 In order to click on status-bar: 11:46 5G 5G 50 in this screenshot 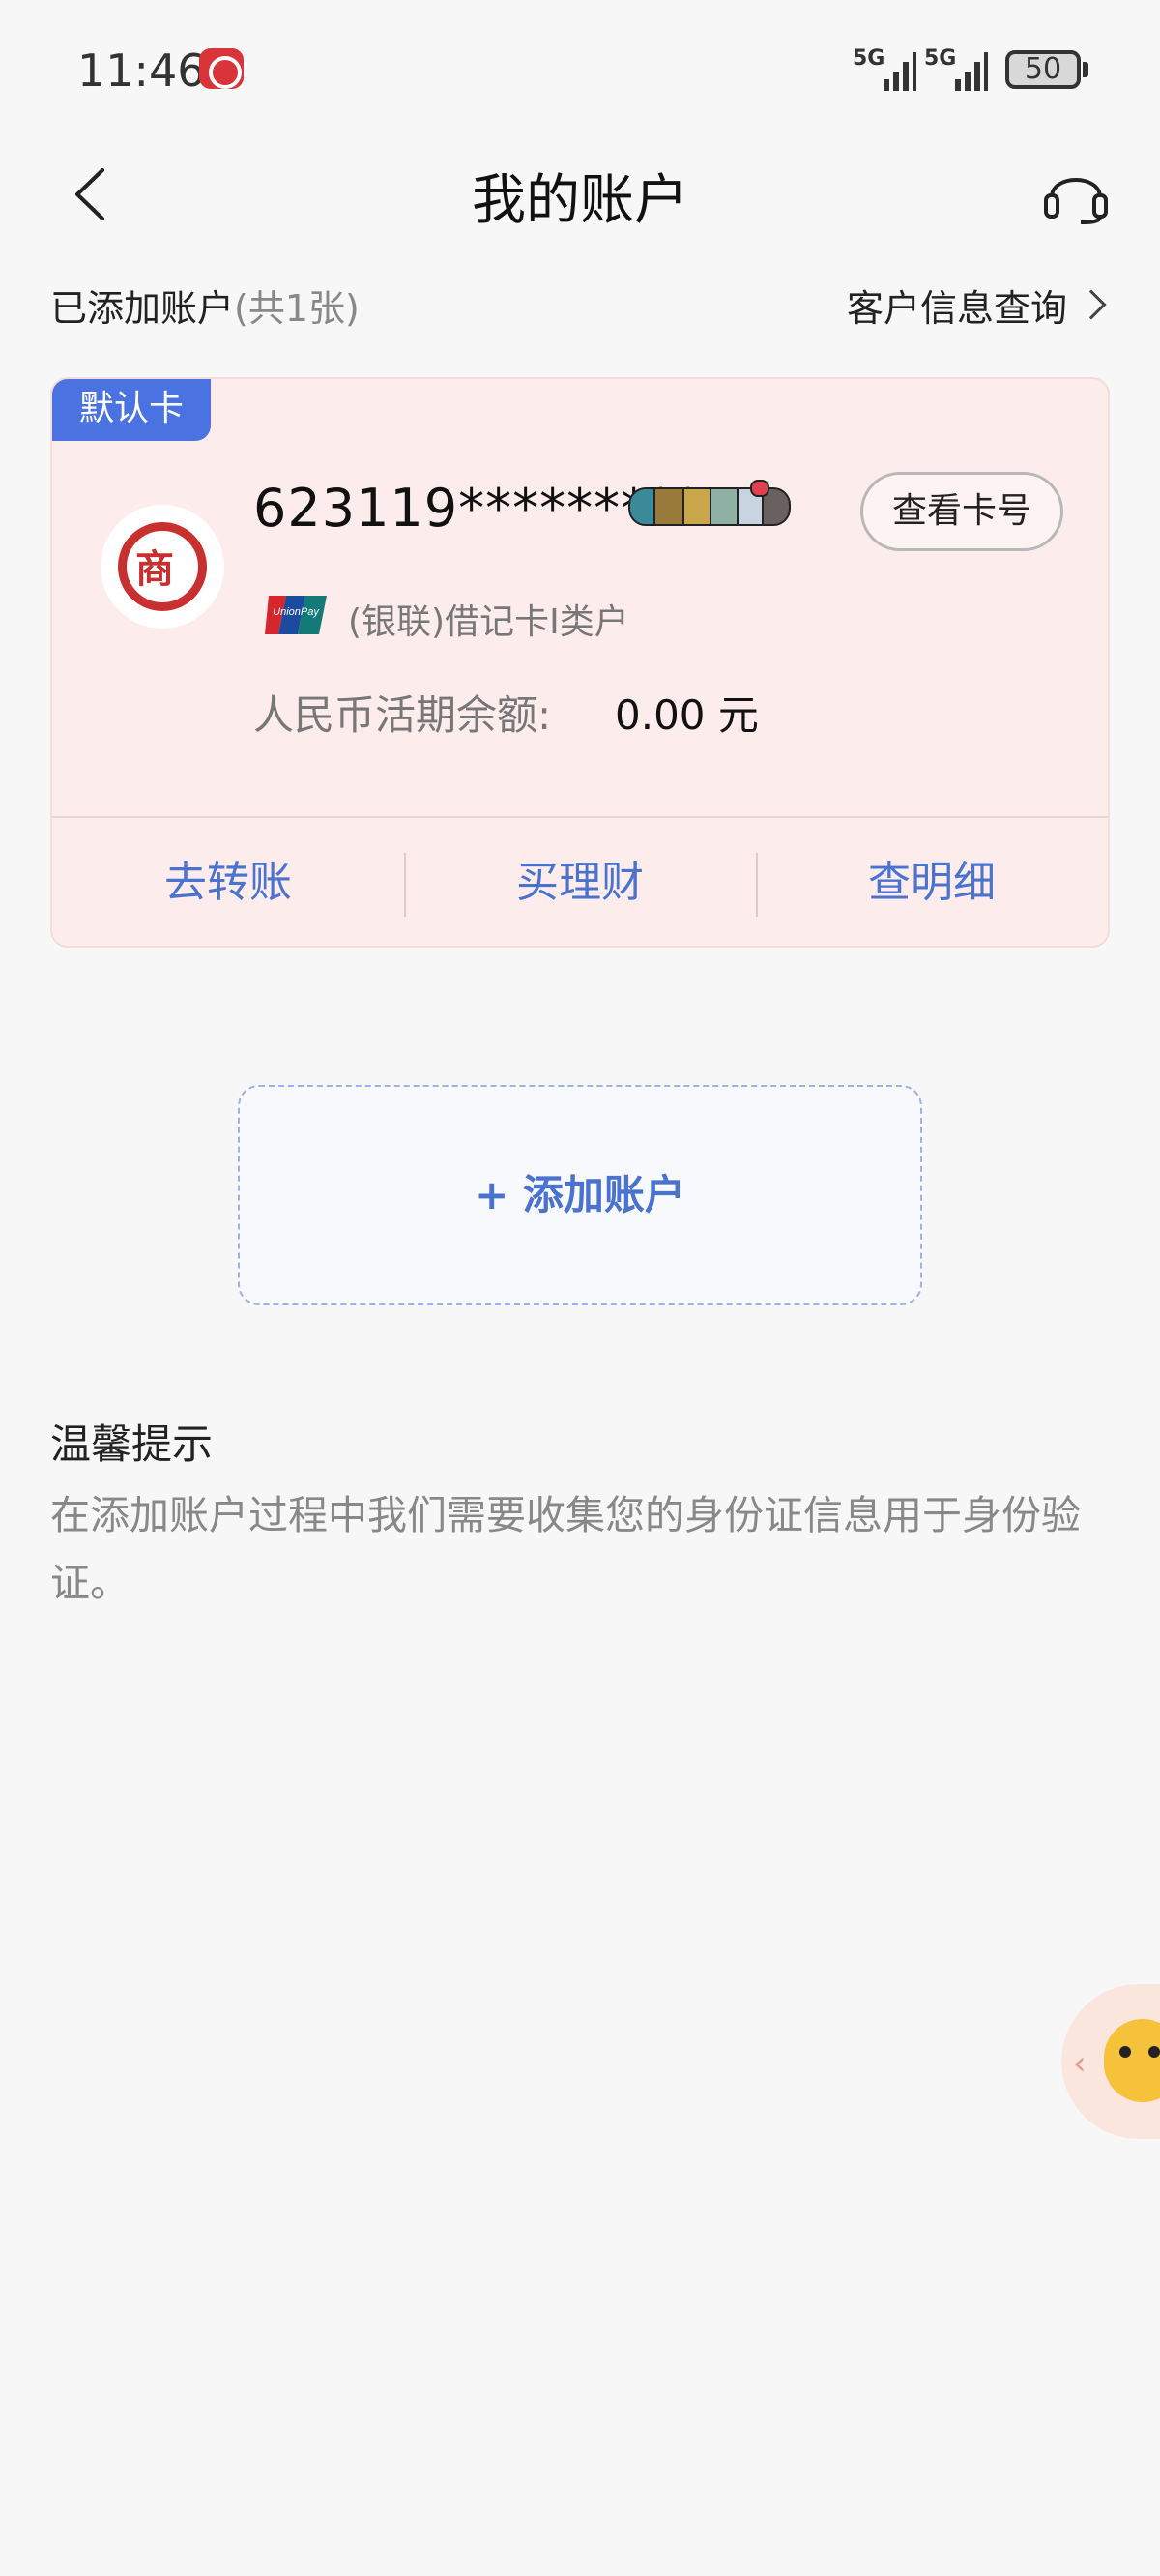, I will do `click(580, 72)`.